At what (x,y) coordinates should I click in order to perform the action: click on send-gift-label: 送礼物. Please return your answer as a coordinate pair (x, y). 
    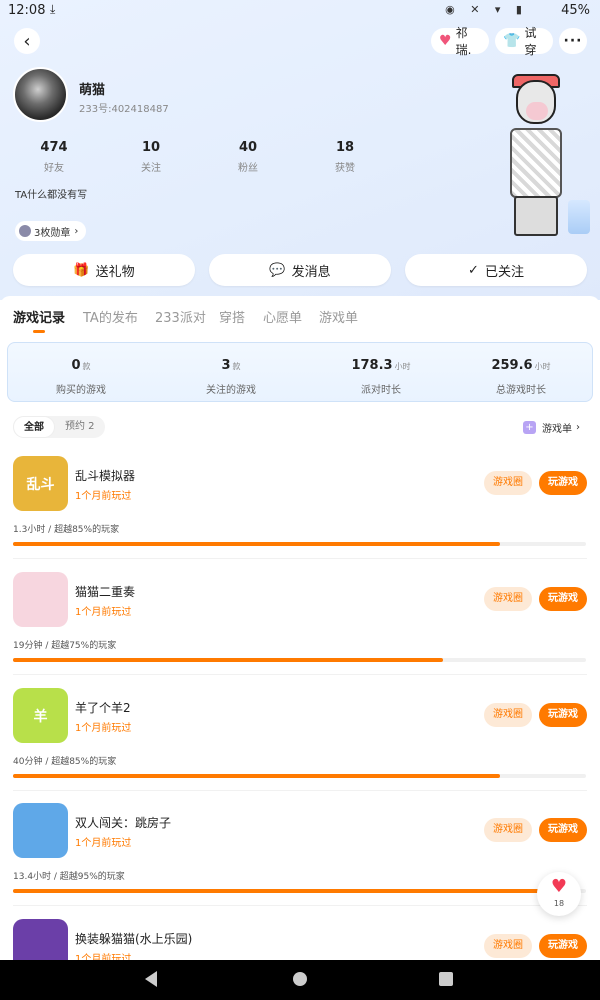
    Looking at the image, I should click on (115, 272).